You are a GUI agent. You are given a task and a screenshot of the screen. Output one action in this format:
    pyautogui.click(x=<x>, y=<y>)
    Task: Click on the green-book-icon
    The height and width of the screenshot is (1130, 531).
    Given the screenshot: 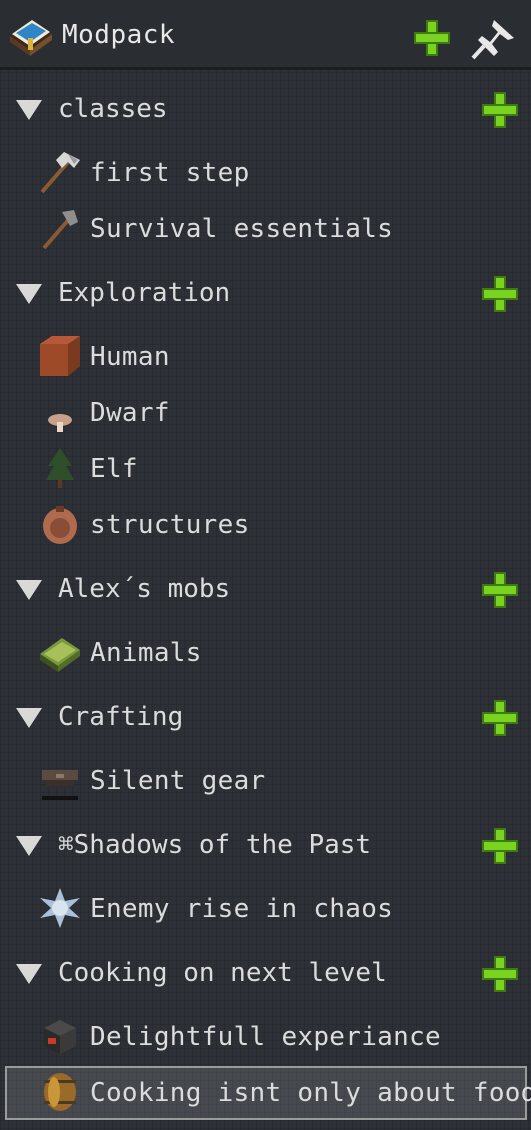 What is the action you would take?
    pyautogui.click(x=60, y=655)
    